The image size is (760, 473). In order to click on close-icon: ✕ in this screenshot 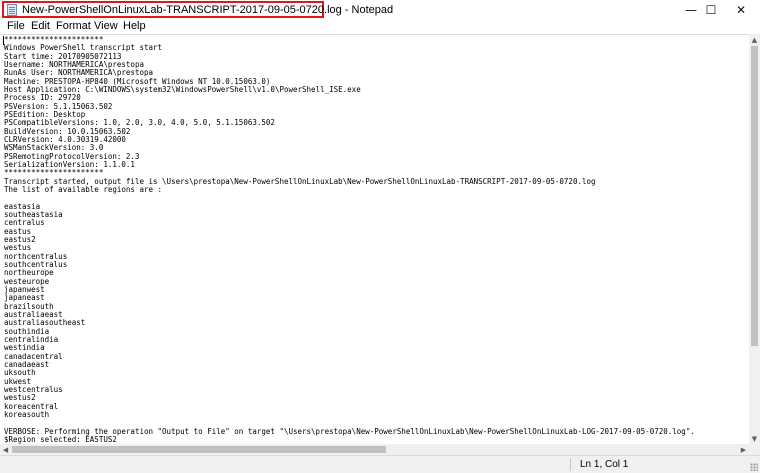, I will do `click(741, 10)`.